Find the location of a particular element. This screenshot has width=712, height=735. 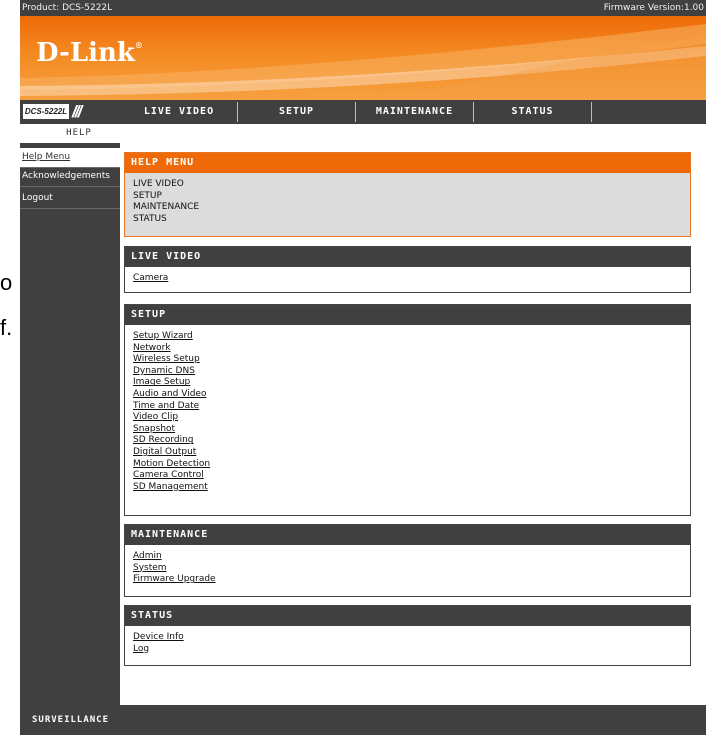

section-title: SETUP is located at coordinates (407, 315).